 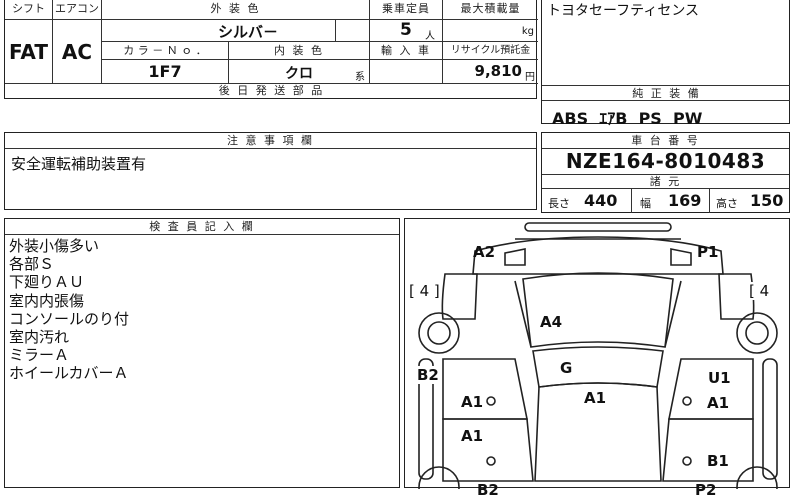 What do you see at coordinates (665, 161) in the screenshot?
I see `chassis-number: NZE164-8010483` at bounding box center [665, 161].